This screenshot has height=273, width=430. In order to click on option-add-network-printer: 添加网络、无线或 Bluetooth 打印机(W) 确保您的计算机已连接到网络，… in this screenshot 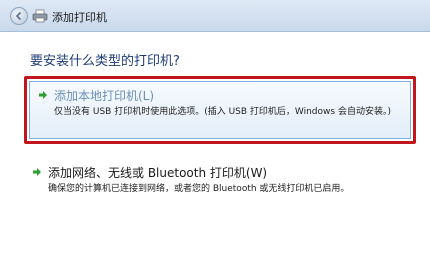, I will do `click(220, 184)`.